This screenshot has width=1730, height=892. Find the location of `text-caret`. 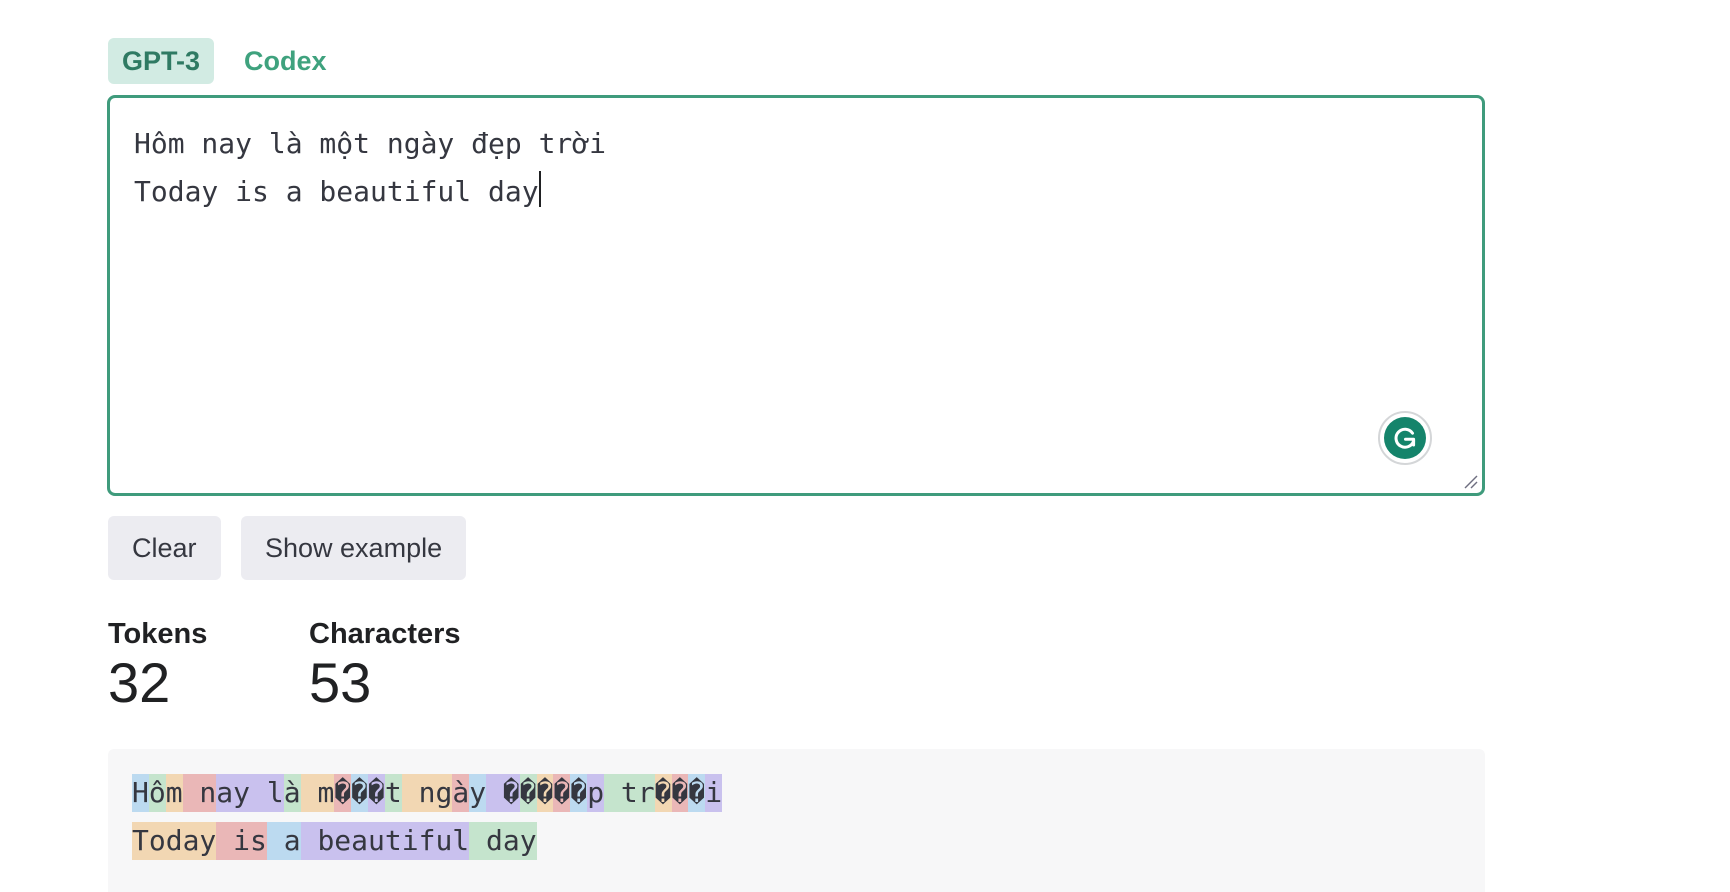

text-caret is located at coordinates (539, 189).